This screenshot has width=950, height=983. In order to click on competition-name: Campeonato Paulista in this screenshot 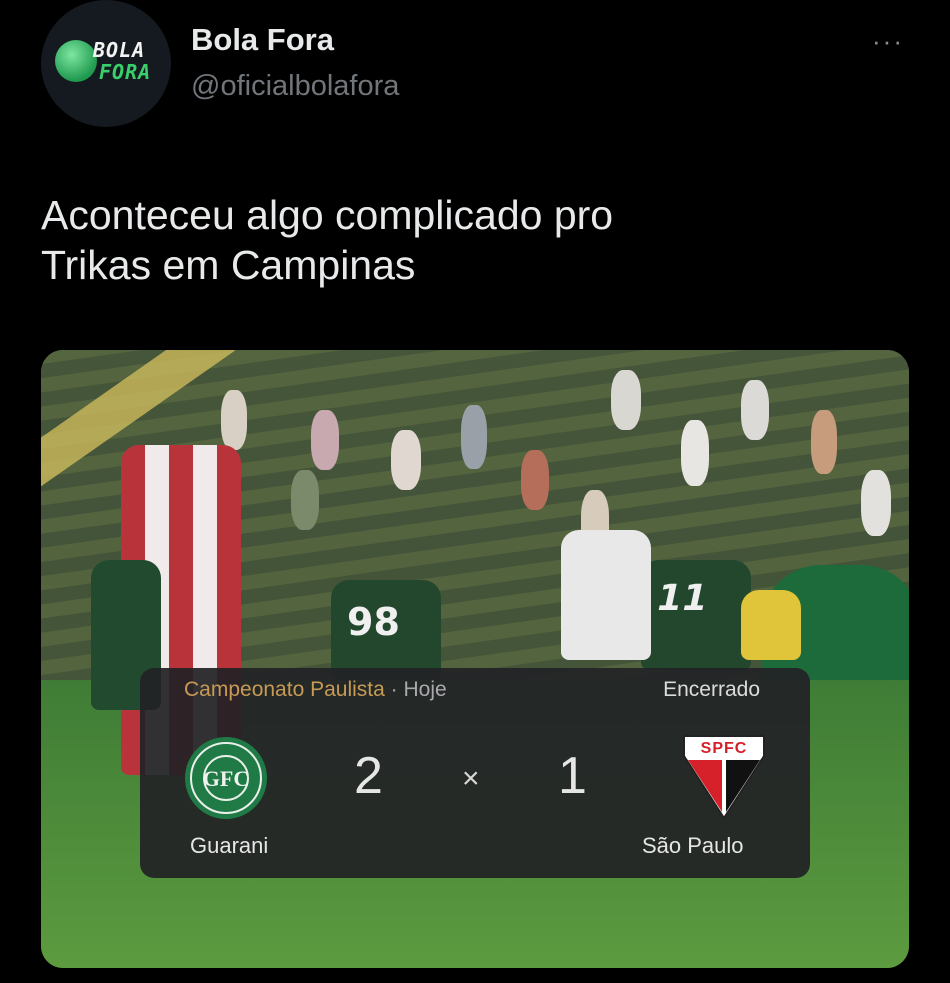, I will do `click(284, 689)`.